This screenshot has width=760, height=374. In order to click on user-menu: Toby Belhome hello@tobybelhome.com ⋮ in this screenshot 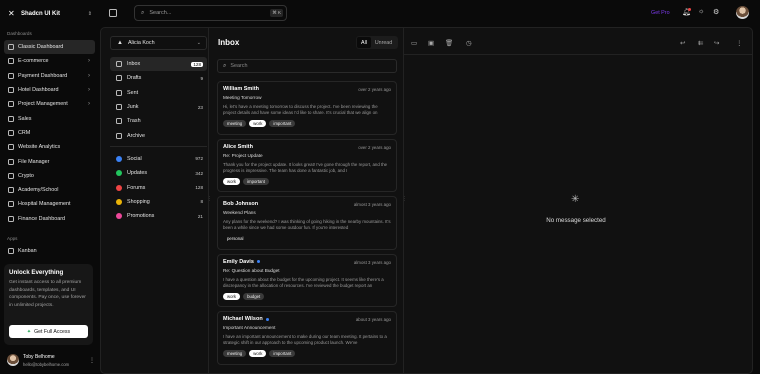, I will do `click(51, 360)`.